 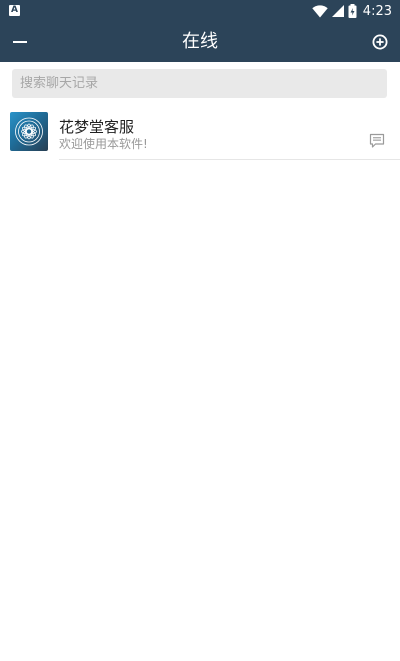 I want to click on notification-app-letter: A, so click(x=14, y=10).